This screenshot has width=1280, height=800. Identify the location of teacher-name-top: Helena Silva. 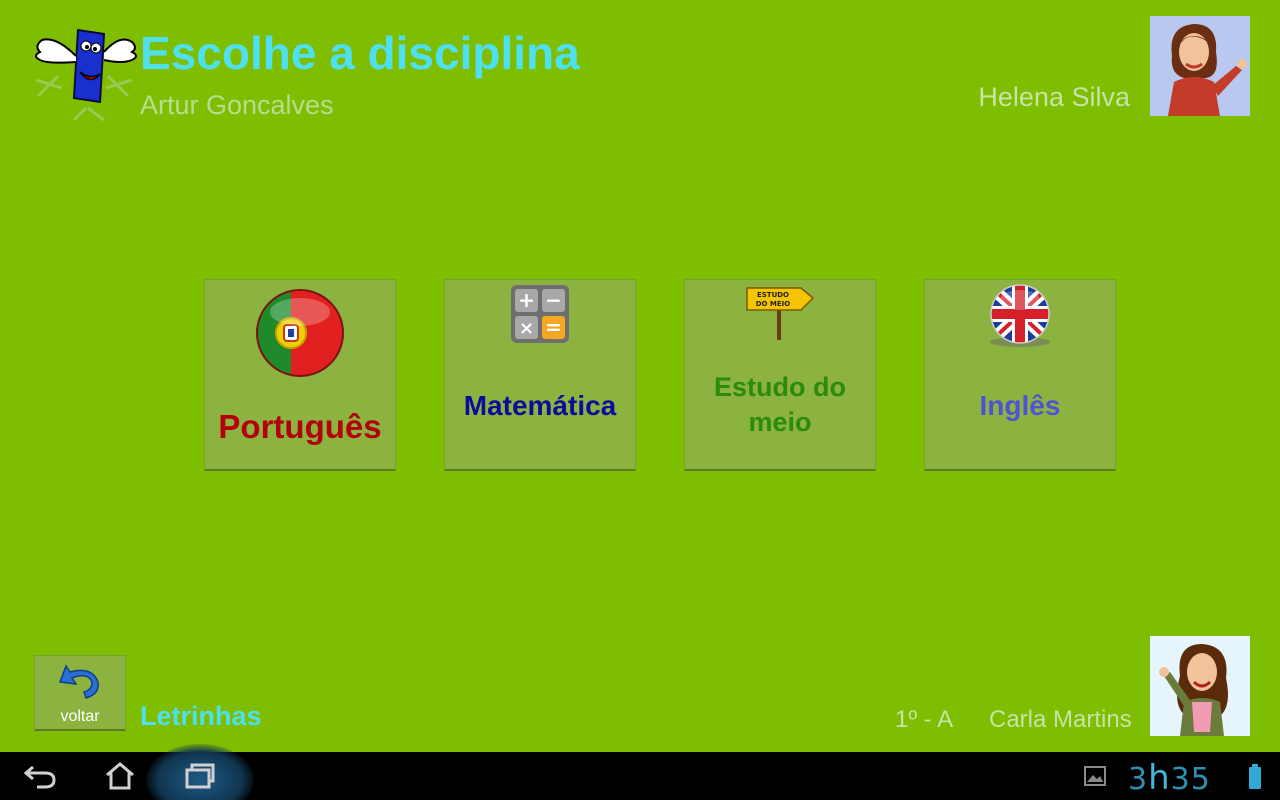
(1054, 97).